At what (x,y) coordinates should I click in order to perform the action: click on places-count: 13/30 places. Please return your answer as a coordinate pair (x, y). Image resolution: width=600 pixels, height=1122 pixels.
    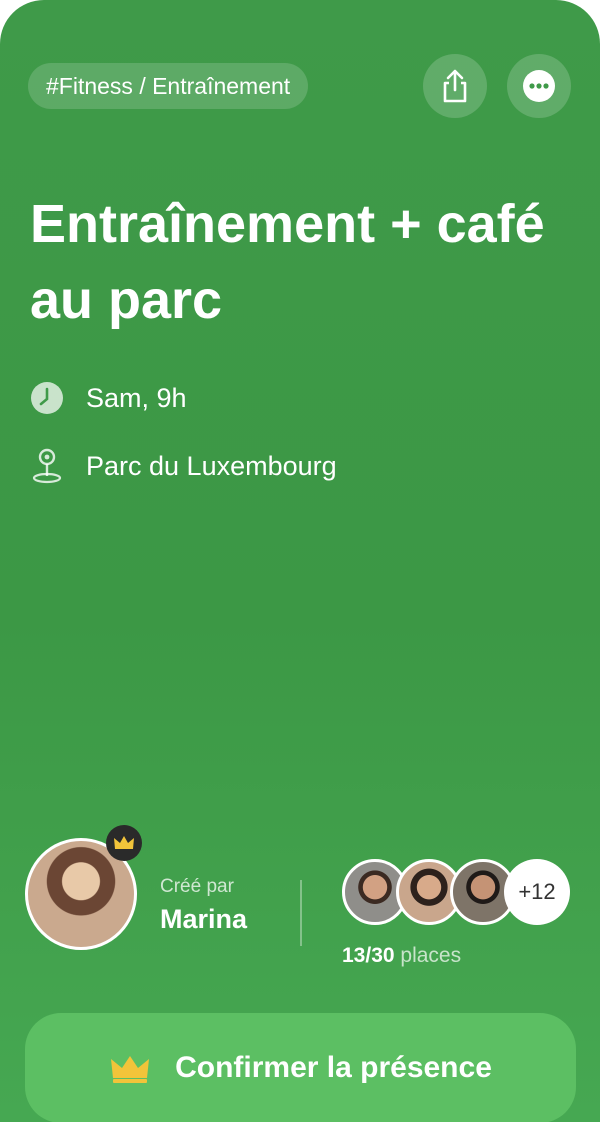
    Looking at the image, I should click on (401, 956).